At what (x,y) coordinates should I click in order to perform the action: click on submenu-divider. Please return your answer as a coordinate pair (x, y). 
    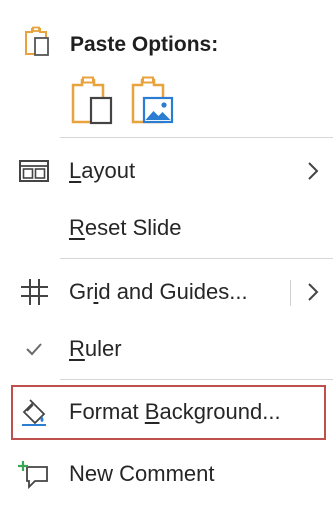
    Looking at the image, I should click on (290, 293).